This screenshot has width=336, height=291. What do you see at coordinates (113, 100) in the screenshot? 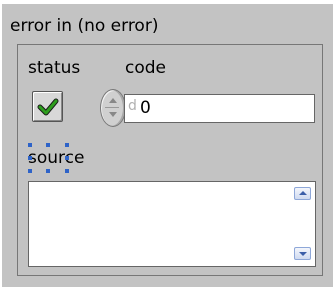
I see `spinner-up-arrow-icon` at bounding box center [113, 100].